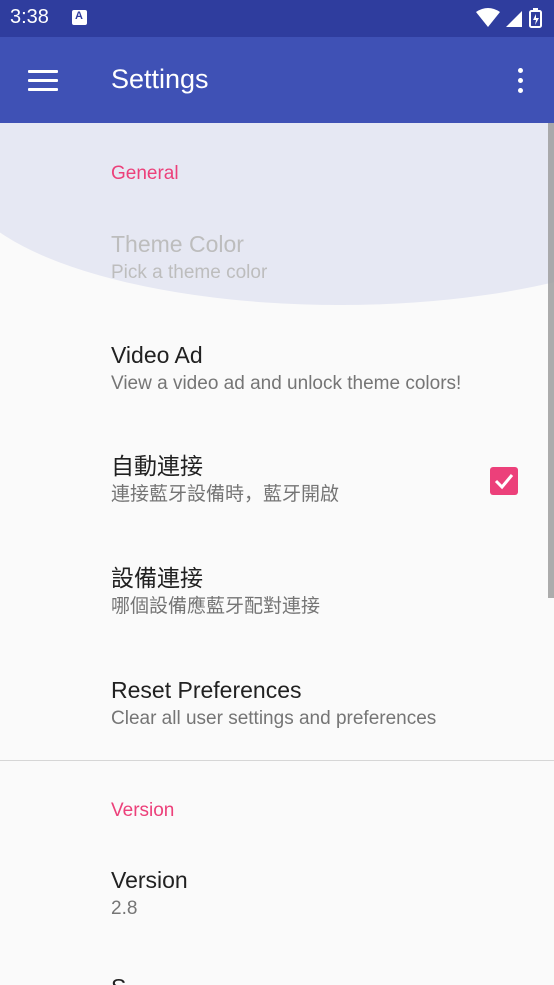  I want to click on status-time: 3:38, so click(29, 17).